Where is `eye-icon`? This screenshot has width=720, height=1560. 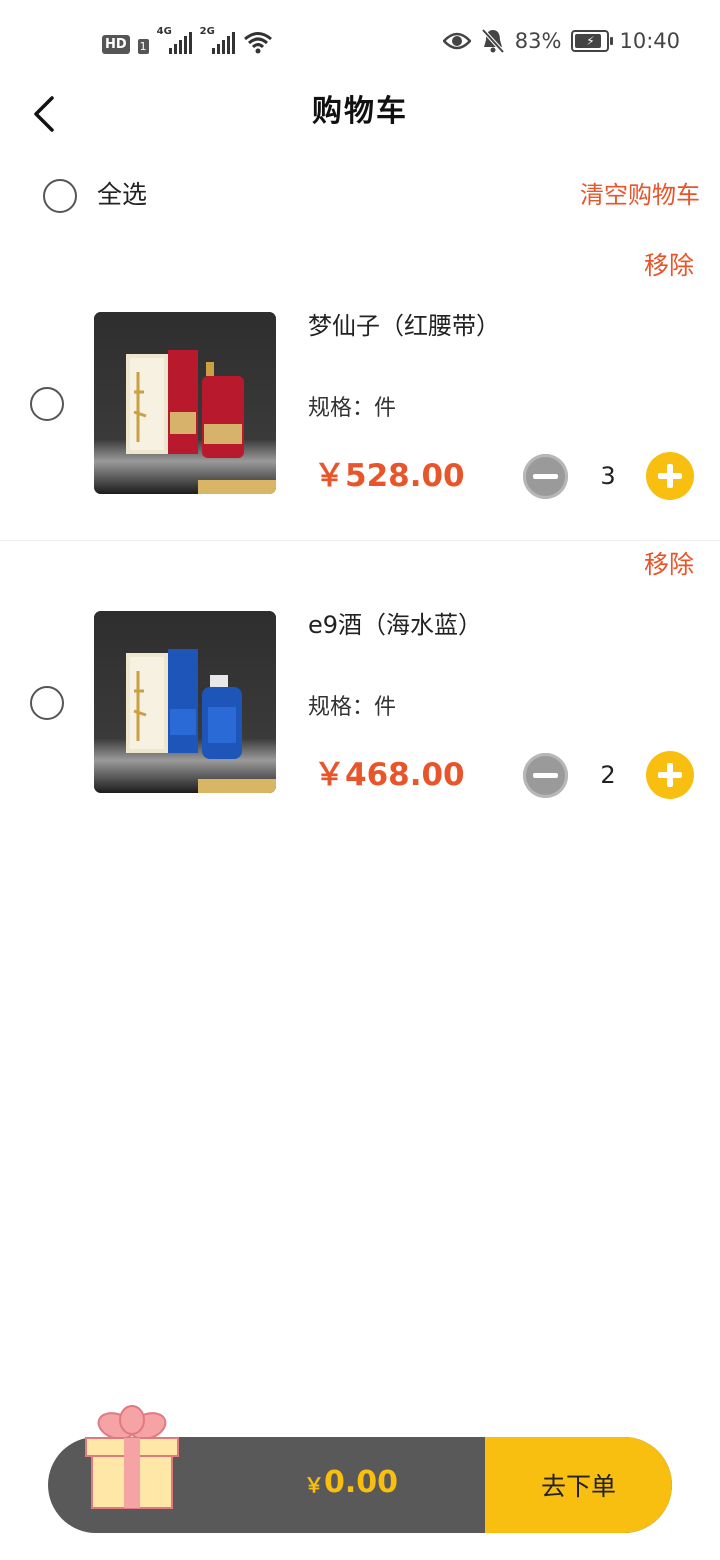
eye-icon is located at coordinates (456, 41).